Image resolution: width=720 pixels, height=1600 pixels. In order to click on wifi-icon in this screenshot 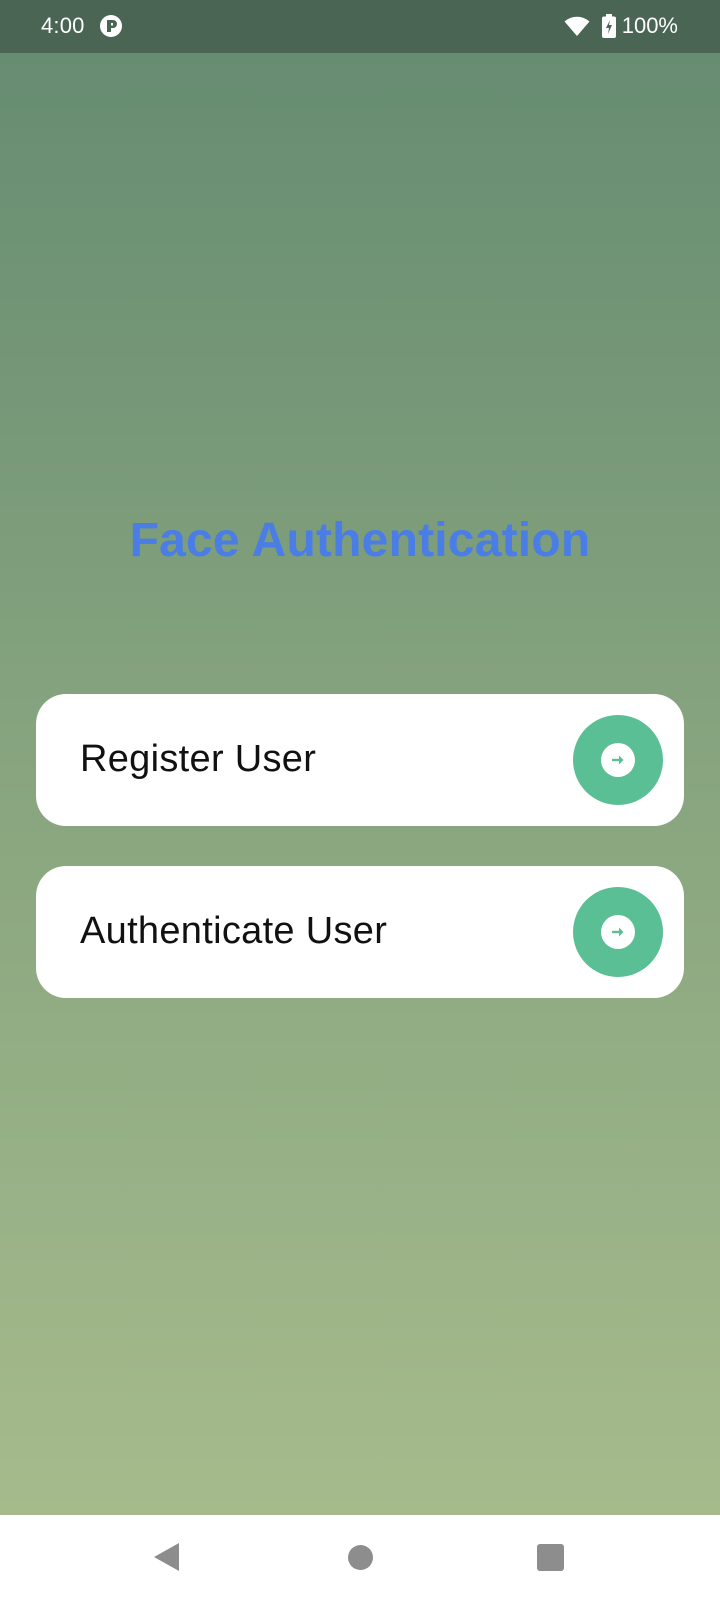, I will do `click(577, 26)`.